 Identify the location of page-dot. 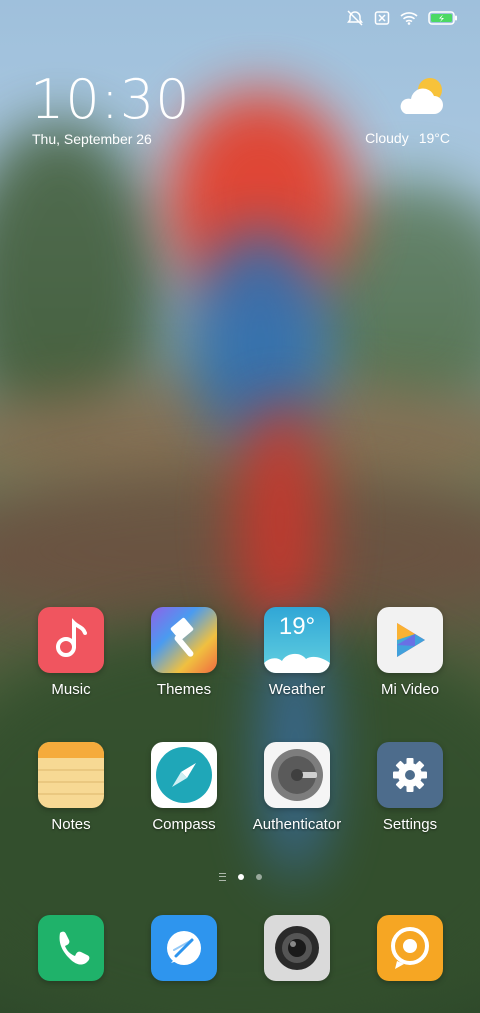
(258, 877).